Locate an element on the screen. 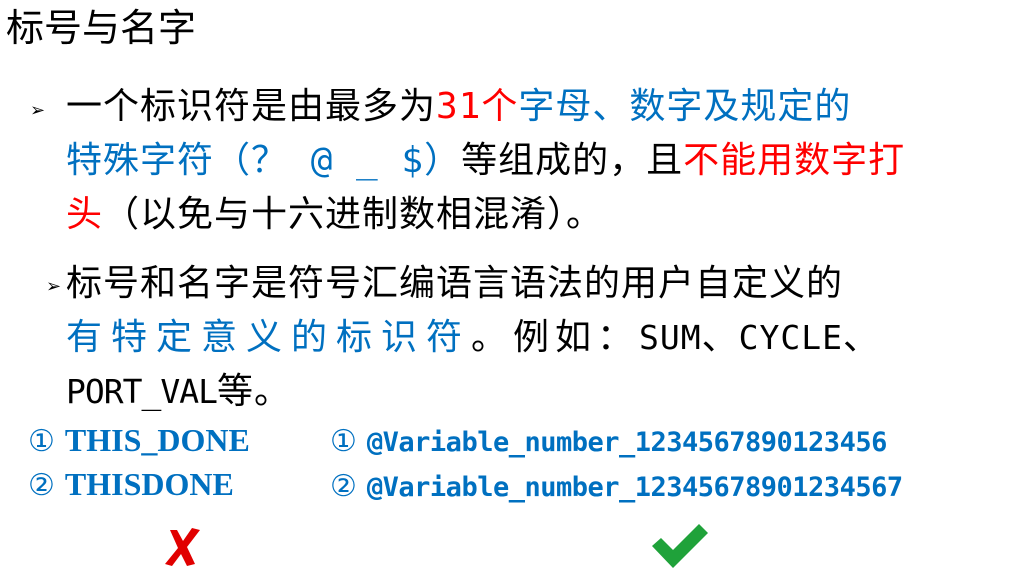 The height and width of the screenshot is (578, 1036). meaningful-identifier-highlight: 有特定意义的标识符 is located at coordinates (269, 337).